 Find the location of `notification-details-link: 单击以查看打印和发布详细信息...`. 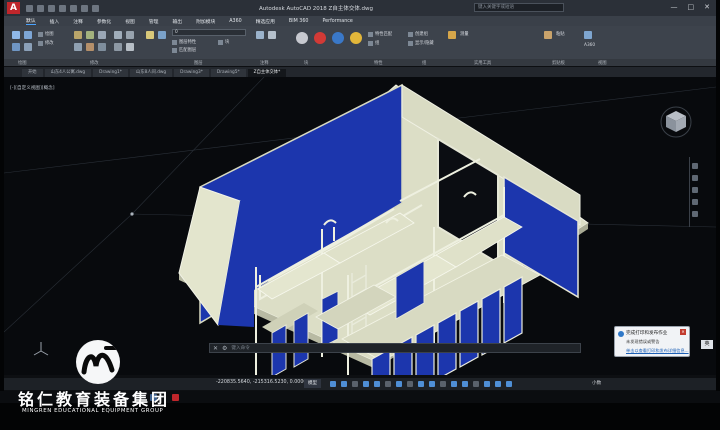

notification-details-link: 单击以查看打印和发布详细信息... is located at coordinates (657, 351).